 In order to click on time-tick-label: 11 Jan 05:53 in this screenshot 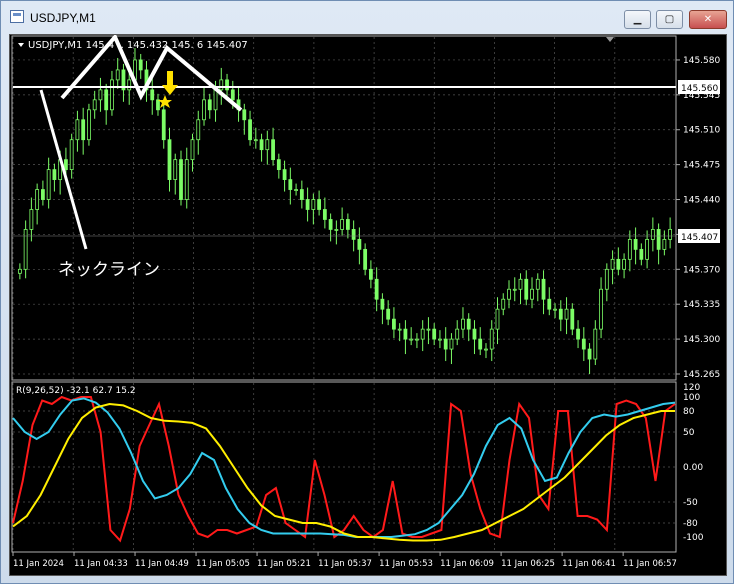, I will do `click(406, 564)`.